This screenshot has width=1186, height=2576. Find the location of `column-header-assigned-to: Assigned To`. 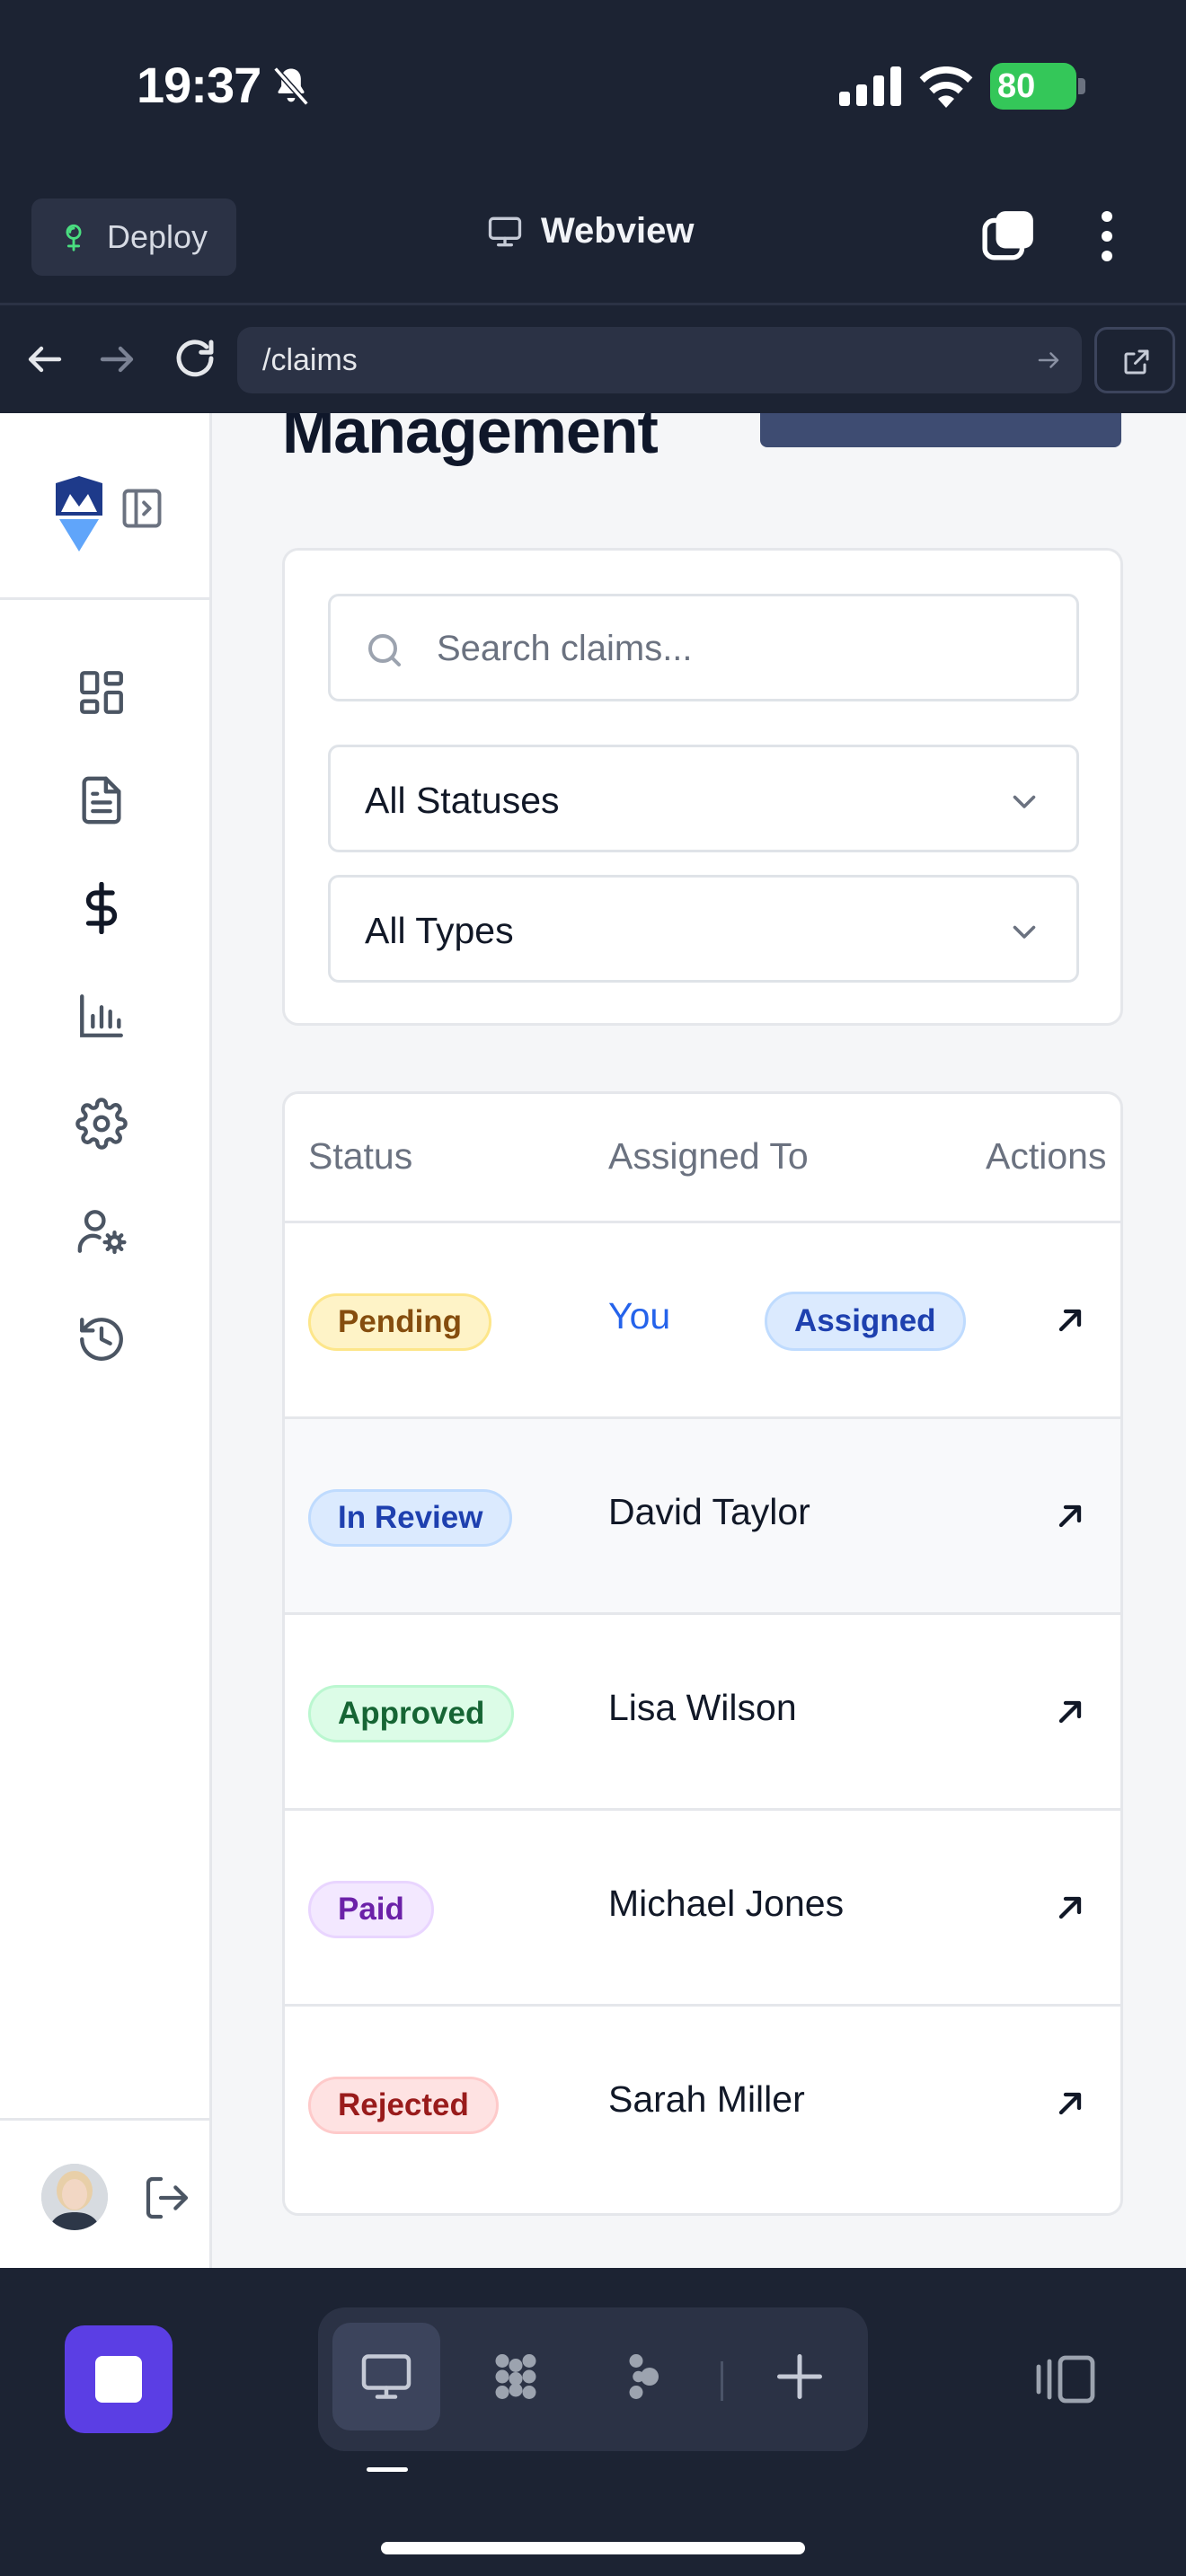

column-header-assigned-to: Assigned To is located at coordinates (708, 1156).